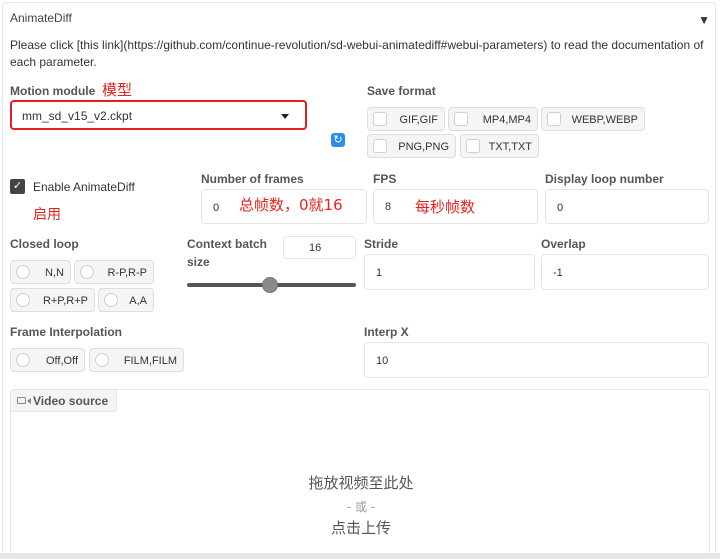  Describe the element at coordinates (385, 179) in the screenshot. I see `fps-label: FPS` at that location.